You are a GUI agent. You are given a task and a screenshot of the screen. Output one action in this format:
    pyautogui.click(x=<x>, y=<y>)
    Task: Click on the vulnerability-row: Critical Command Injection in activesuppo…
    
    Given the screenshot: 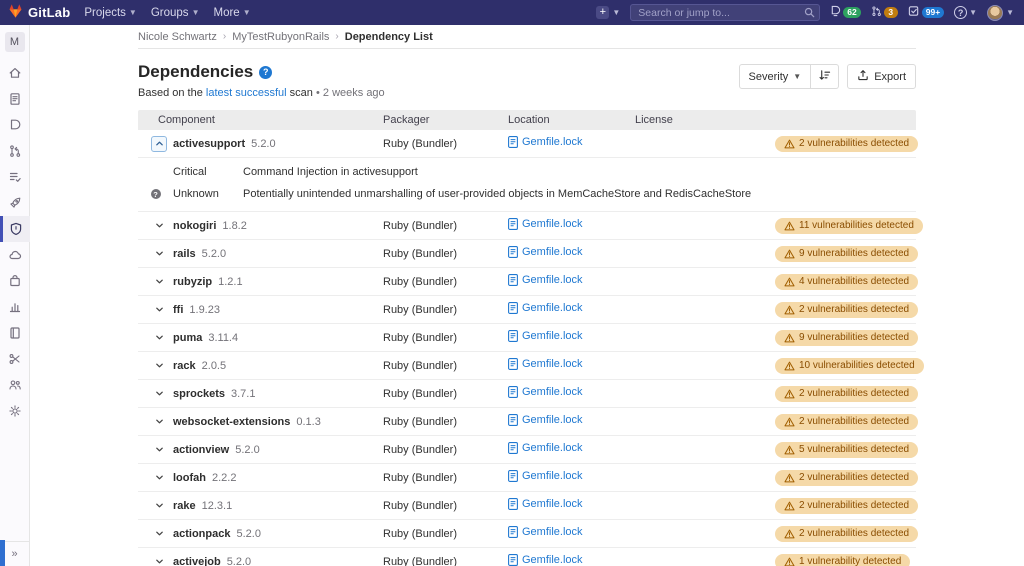 What is the action you would take?
    pyautogui.click(x=527, y=172)
    